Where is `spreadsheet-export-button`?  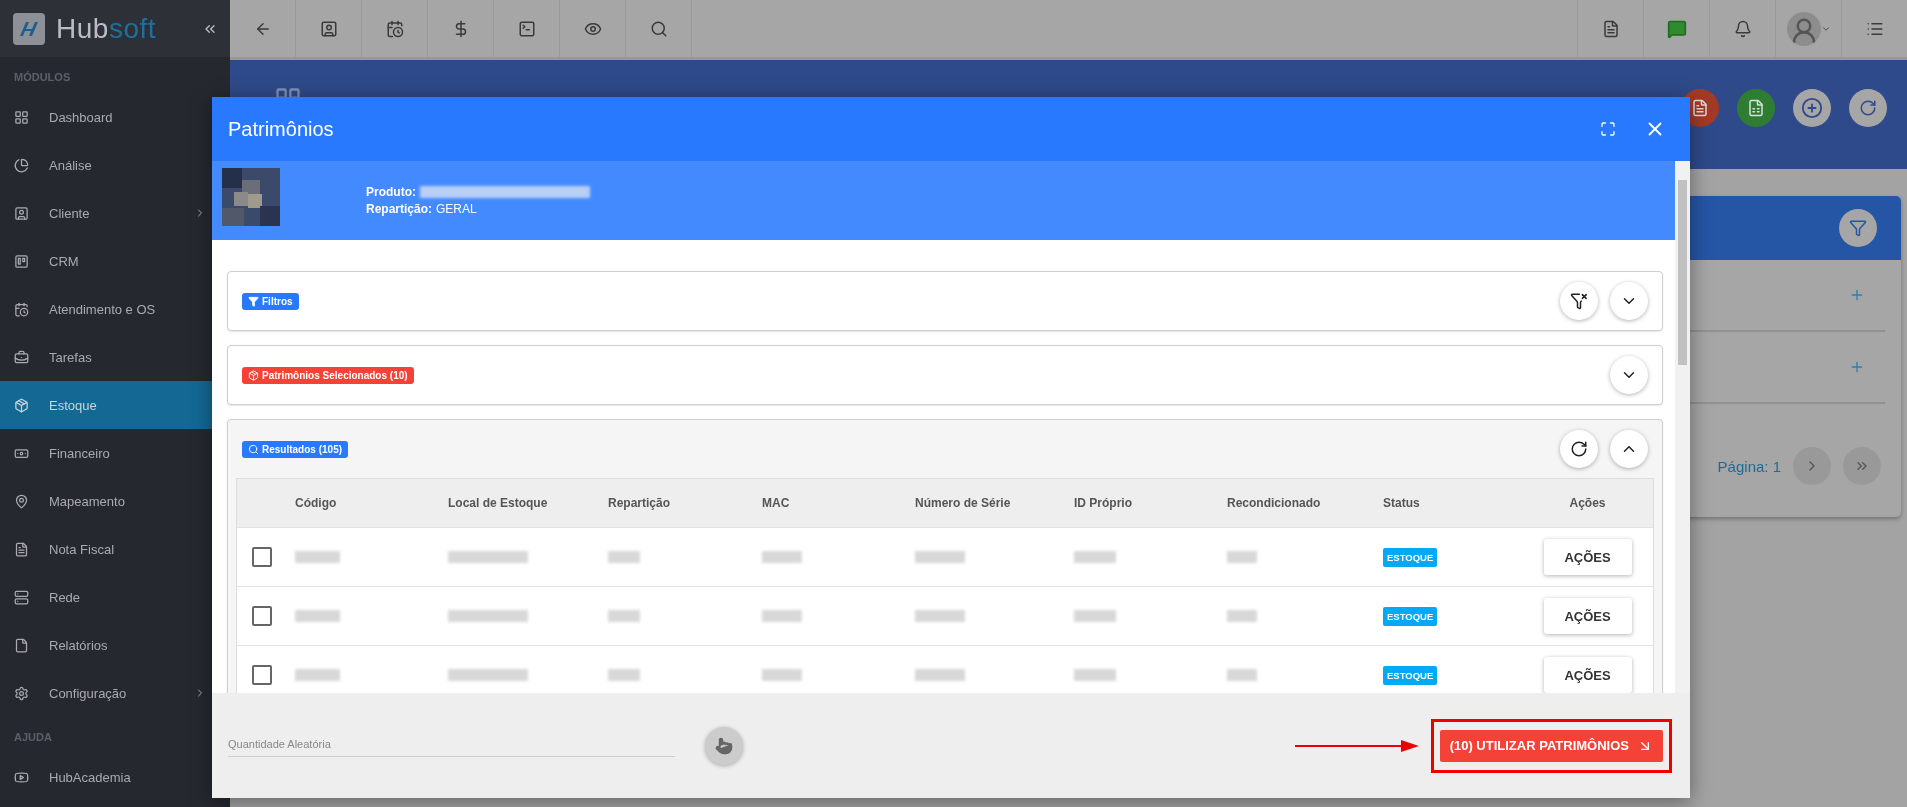
spreadsheet-export-button is located at coordinates (1756, 108).